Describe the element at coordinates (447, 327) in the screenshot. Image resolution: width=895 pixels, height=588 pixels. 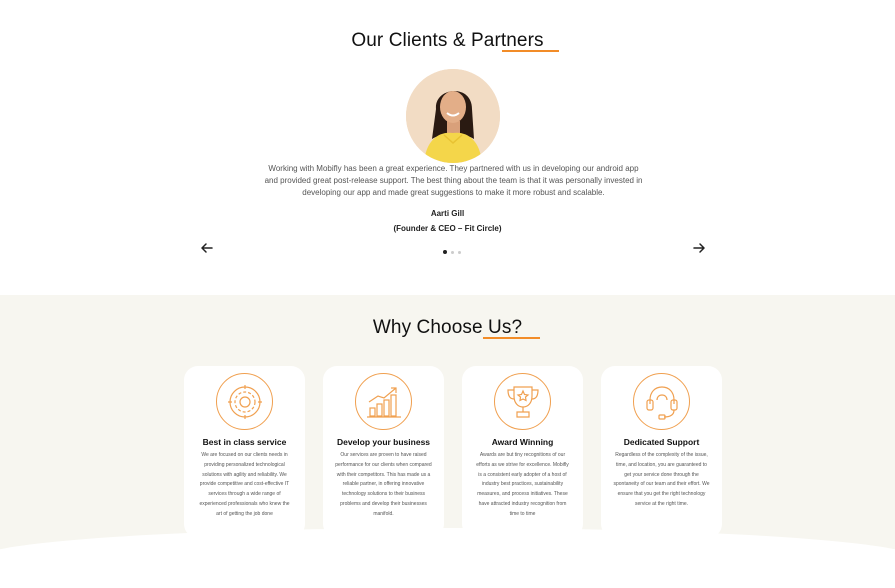
I see `why-title: Why Choose Us?` at that location.